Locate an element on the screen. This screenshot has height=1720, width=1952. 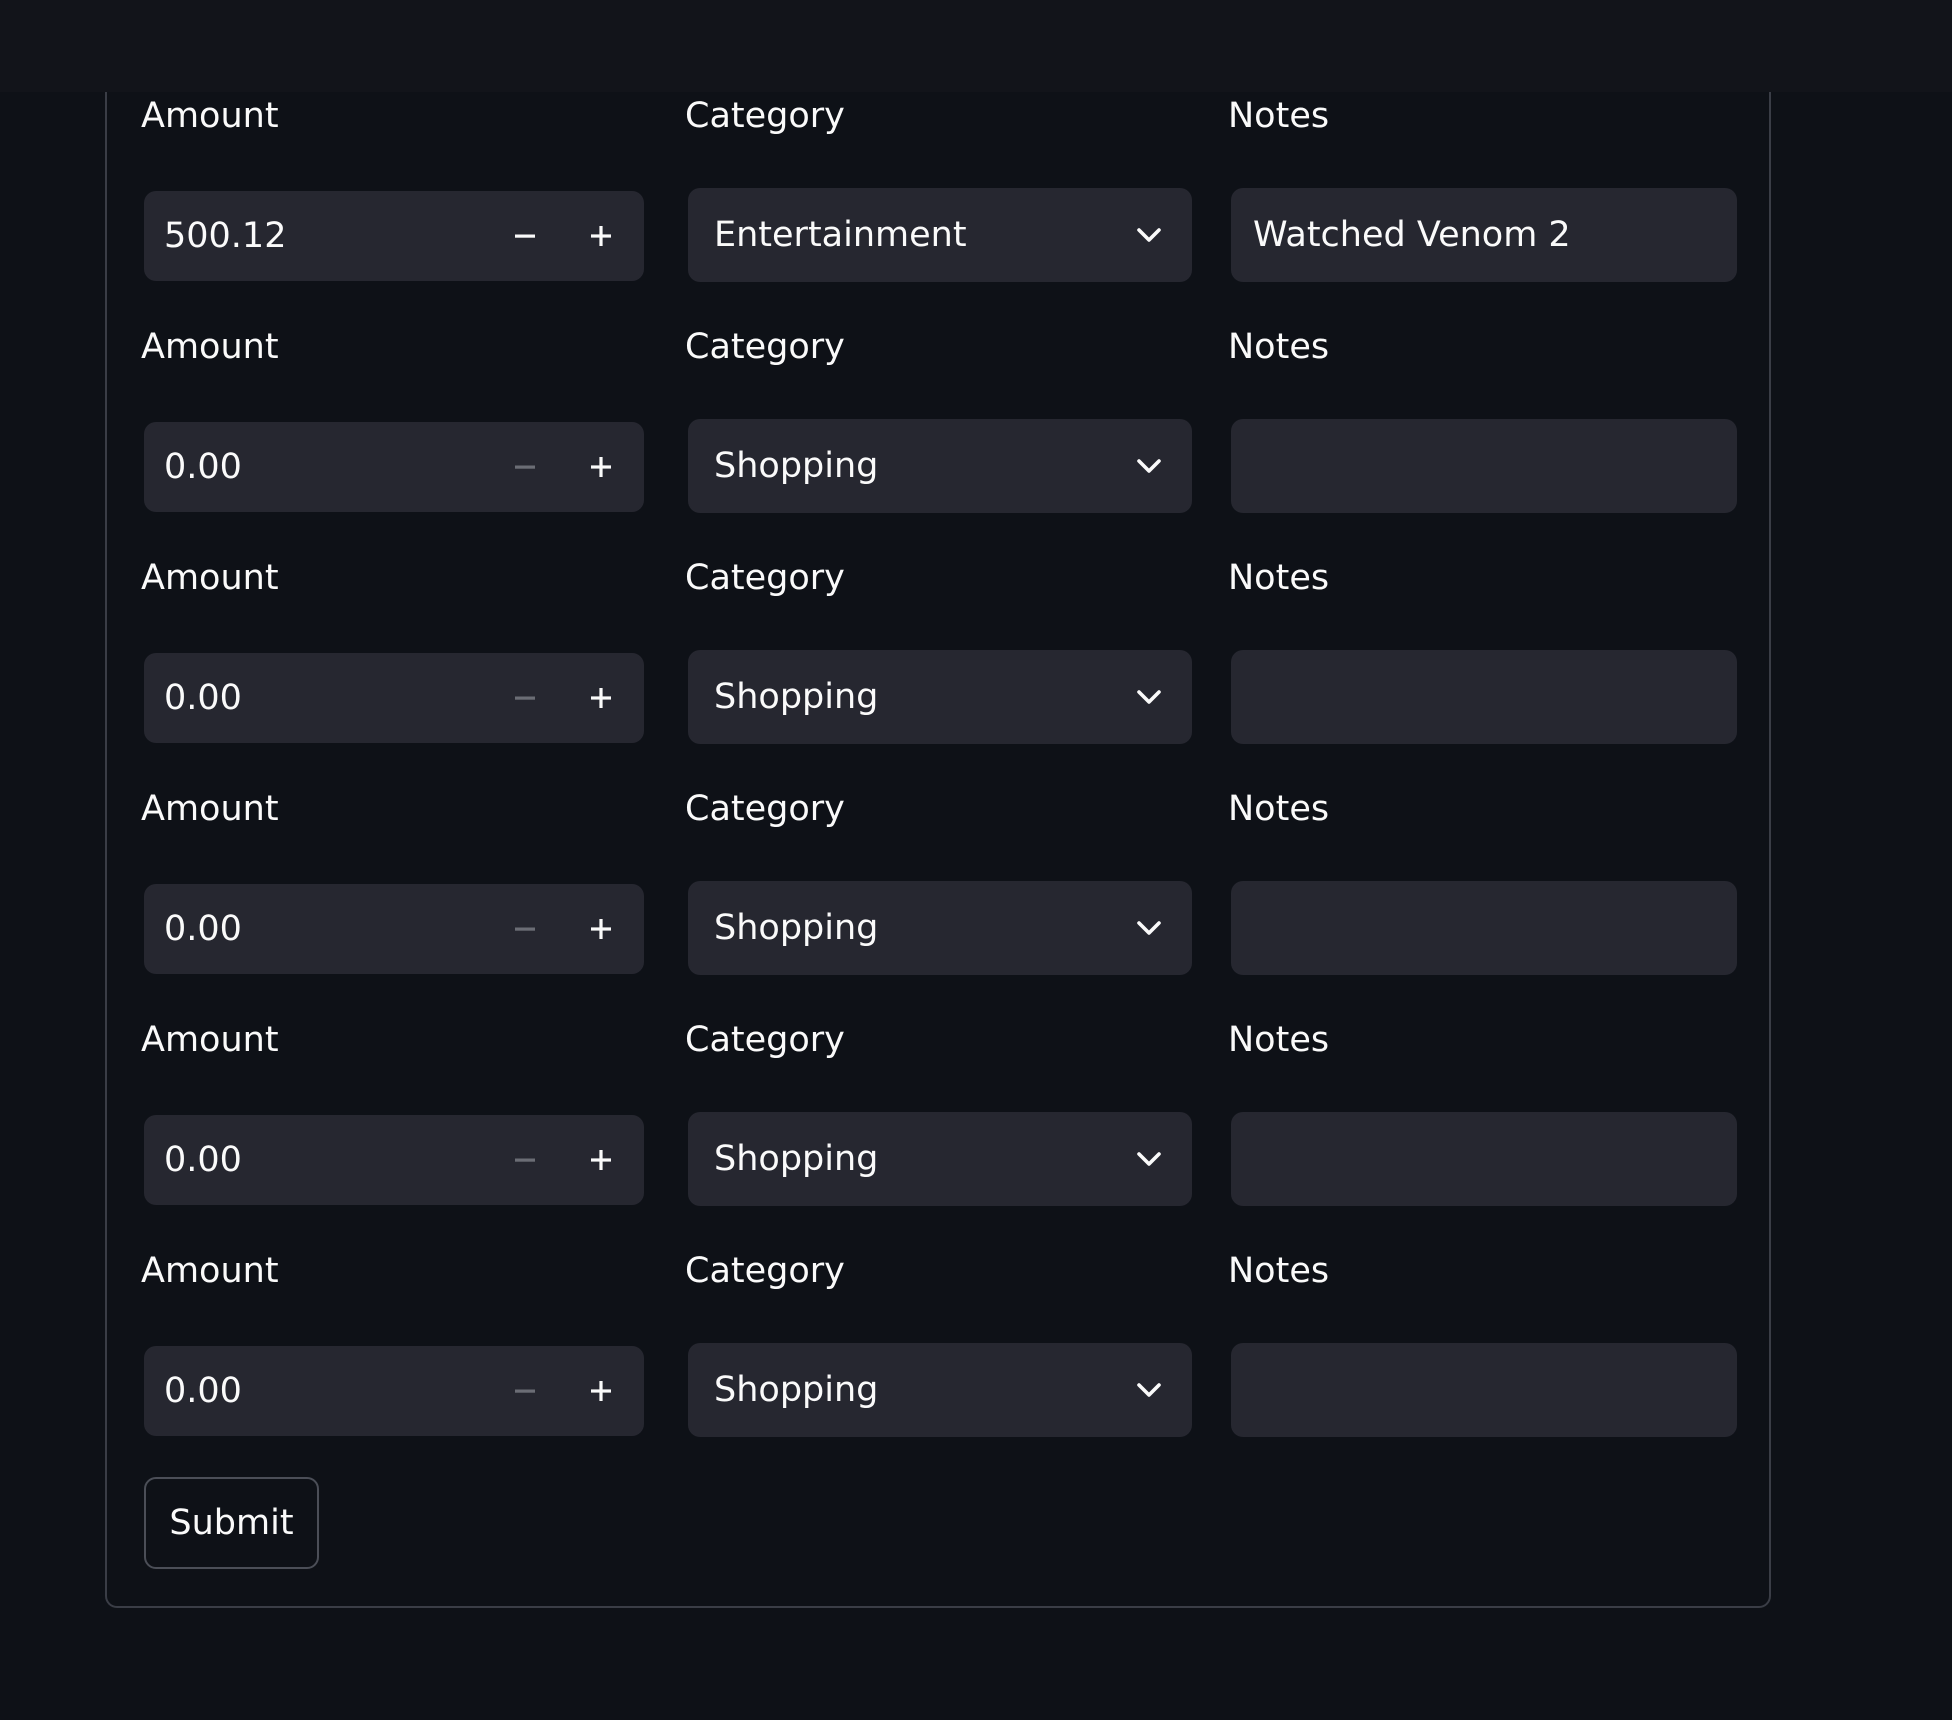
category-value: Entertainment is located at coordinates (840, 235).